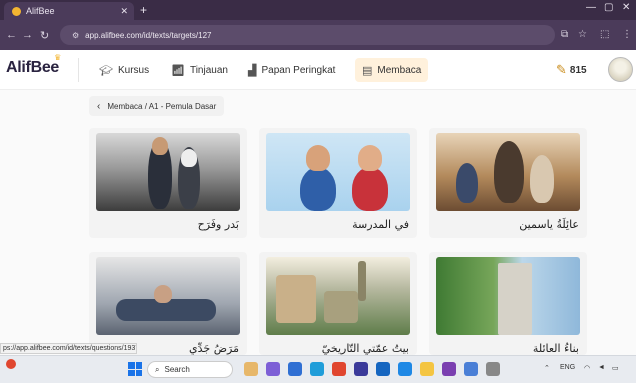 The height and width of the screenshot is (383, 636). What do you see at coordinates (405, 369) in the screenshot?
I see `outlook-icon` at bounding box center [405, 369].